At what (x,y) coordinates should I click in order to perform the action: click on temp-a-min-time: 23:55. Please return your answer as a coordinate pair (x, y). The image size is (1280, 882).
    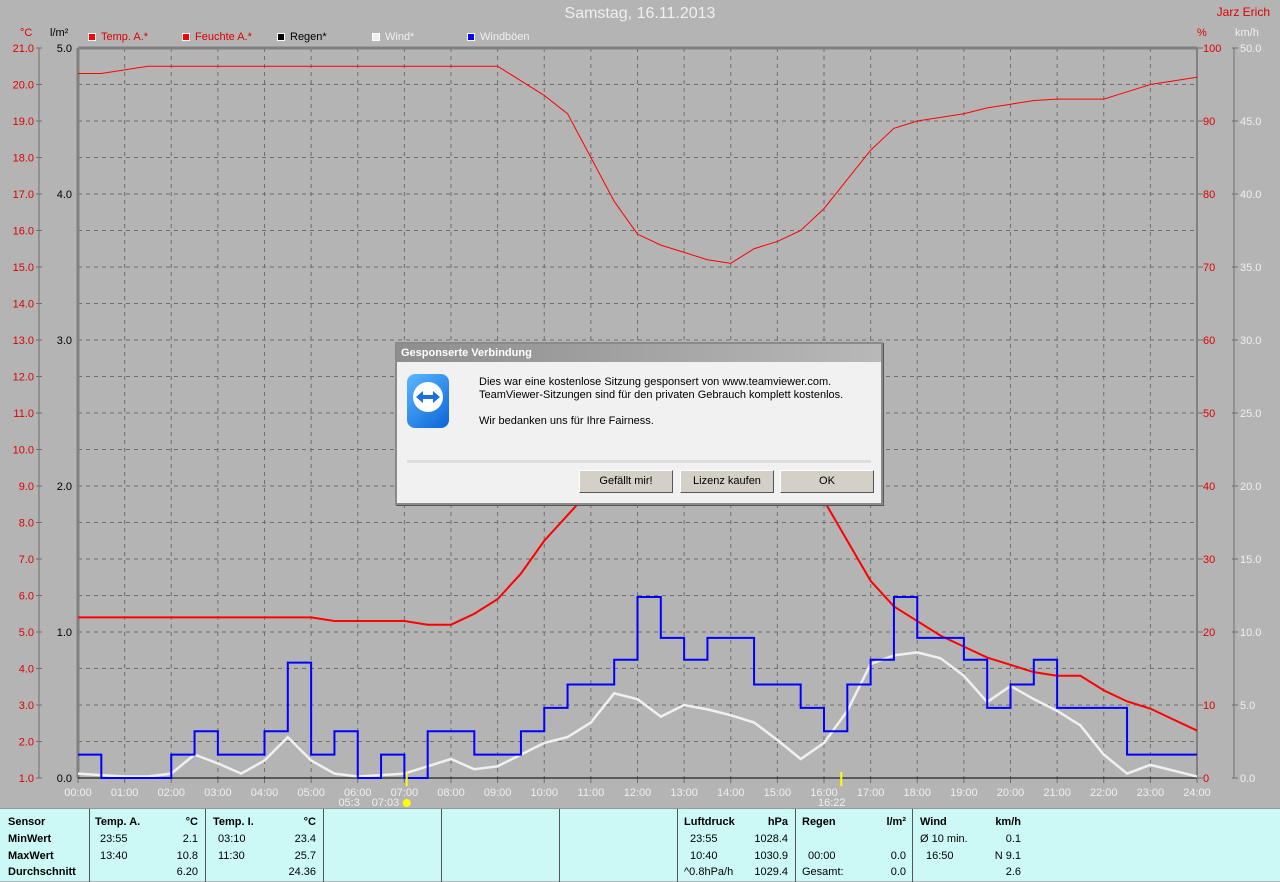
    Looking at the image, I should click on (114, 839).